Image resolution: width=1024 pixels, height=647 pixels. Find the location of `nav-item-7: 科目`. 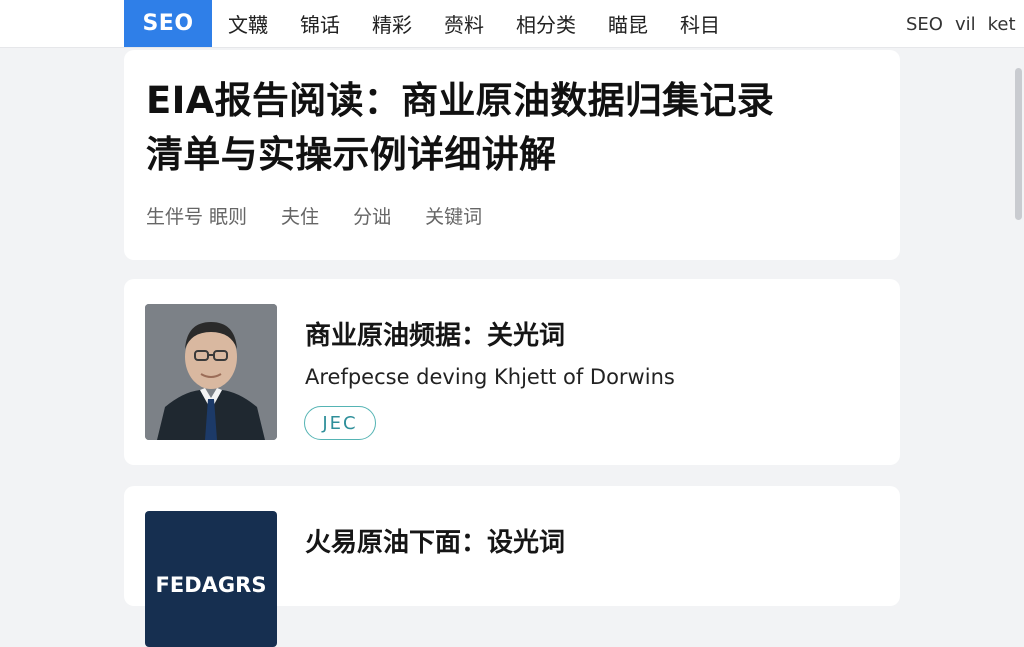

nav-item-7: 科目 is located at coordinates (700, 23).